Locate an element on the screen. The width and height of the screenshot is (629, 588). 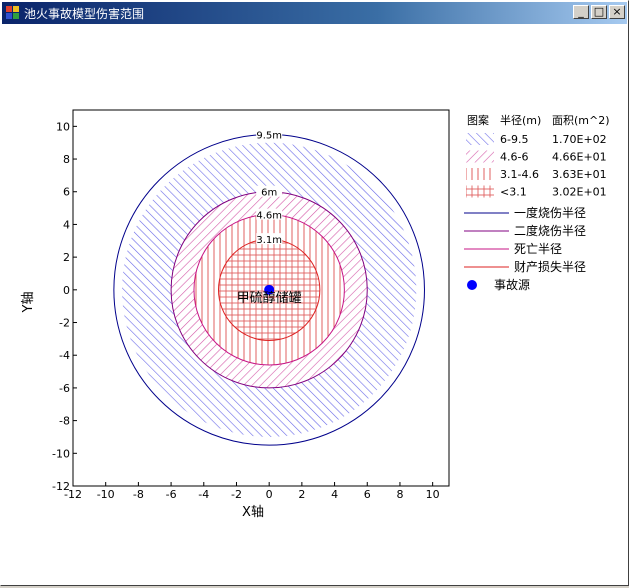
minimize-button: _ is located at coordinates (581, 12).